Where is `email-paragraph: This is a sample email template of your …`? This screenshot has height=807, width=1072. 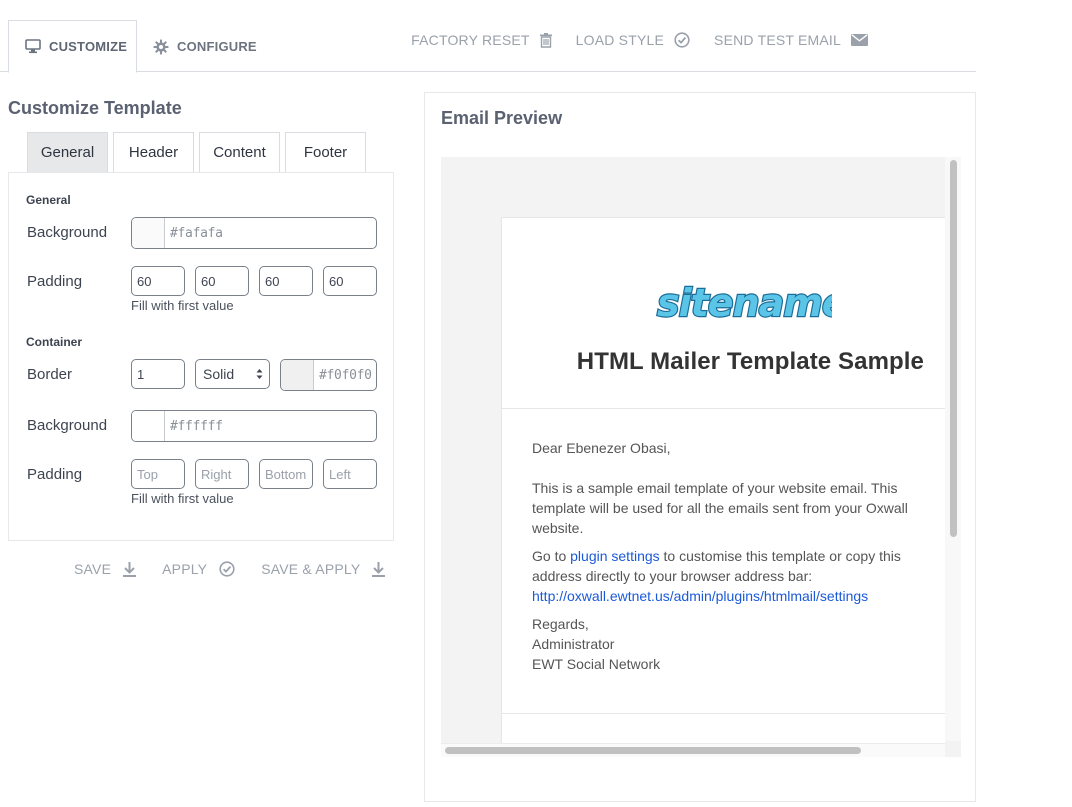
email-paragraph: This is a sample email template of your … is located at coordinates (720, 508).